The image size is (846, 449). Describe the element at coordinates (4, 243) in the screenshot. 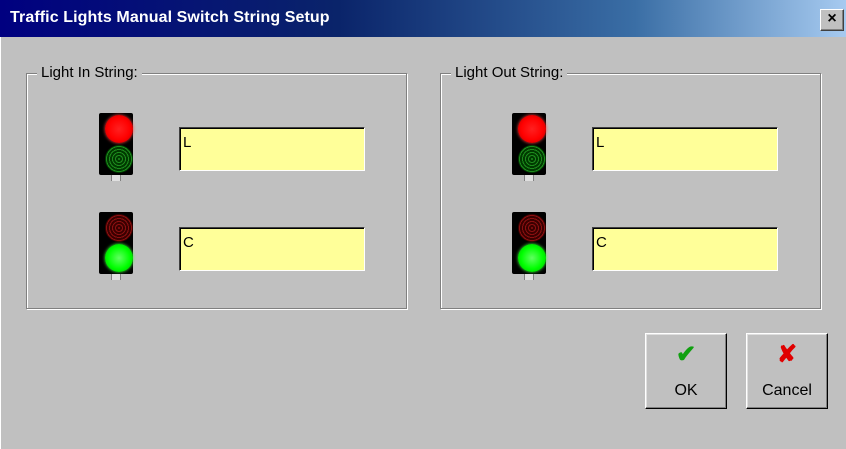

I see `dialog-left-edge` at that location.